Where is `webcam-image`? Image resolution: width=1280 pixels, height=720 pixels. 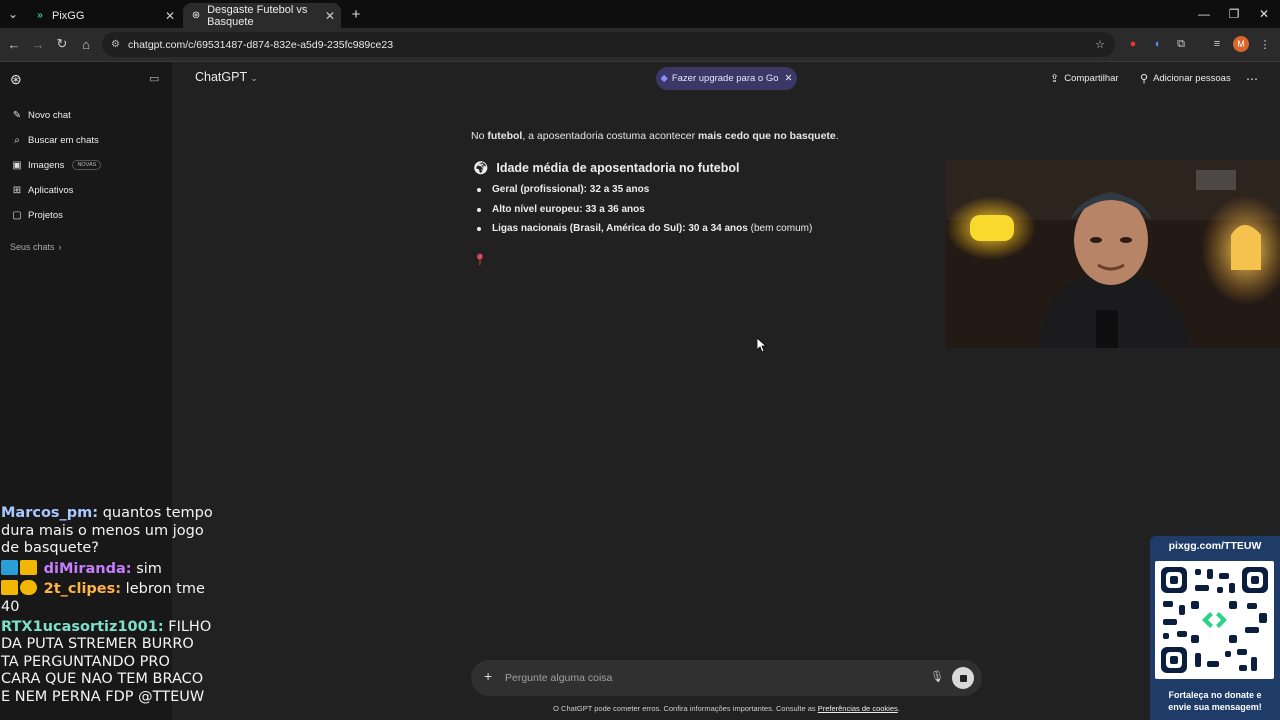
webcam-image is located at coordinates (1113, 254).